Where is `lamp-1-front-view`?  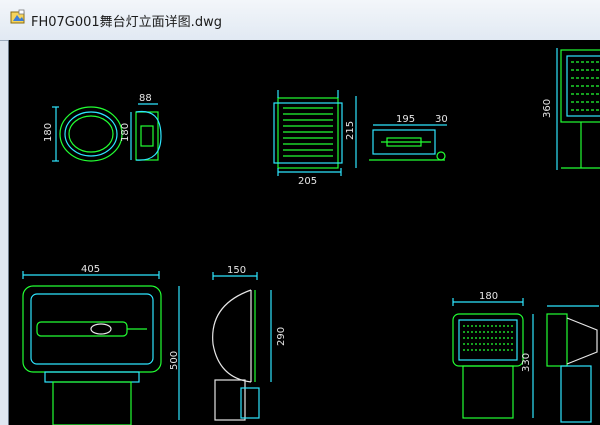 lamp-1-front-view is located at coordinates (87, 134).